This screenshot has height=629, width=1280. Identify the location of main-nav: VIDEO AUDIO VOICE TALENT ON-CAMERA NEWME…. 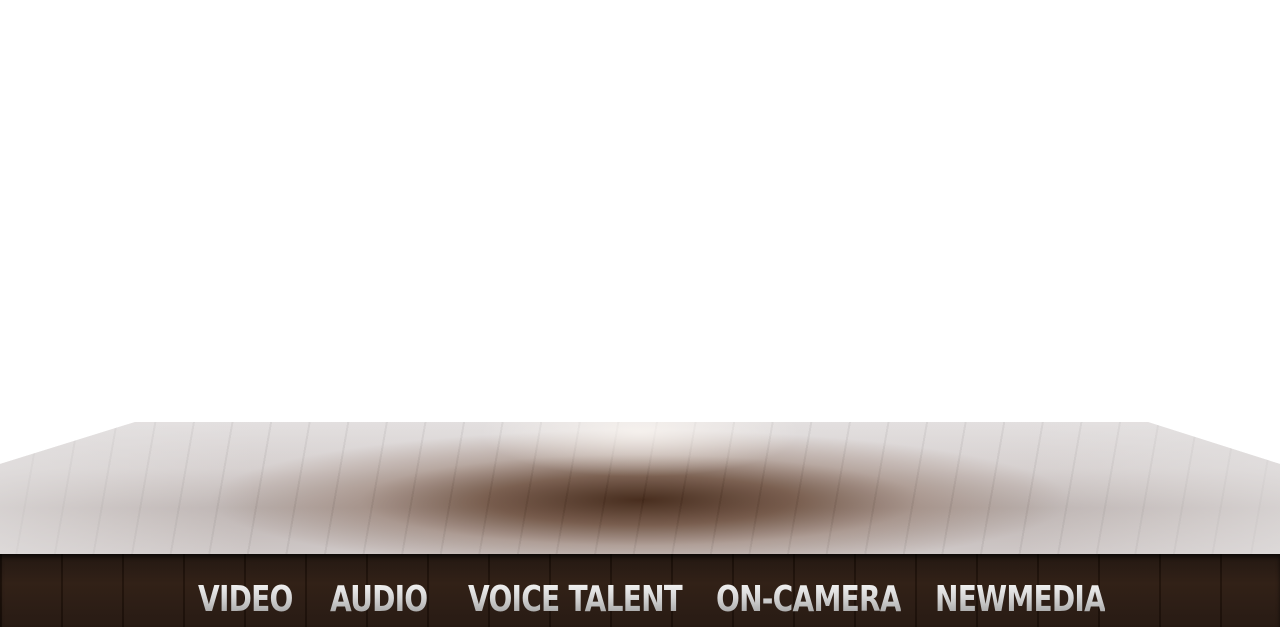
(640, 590).